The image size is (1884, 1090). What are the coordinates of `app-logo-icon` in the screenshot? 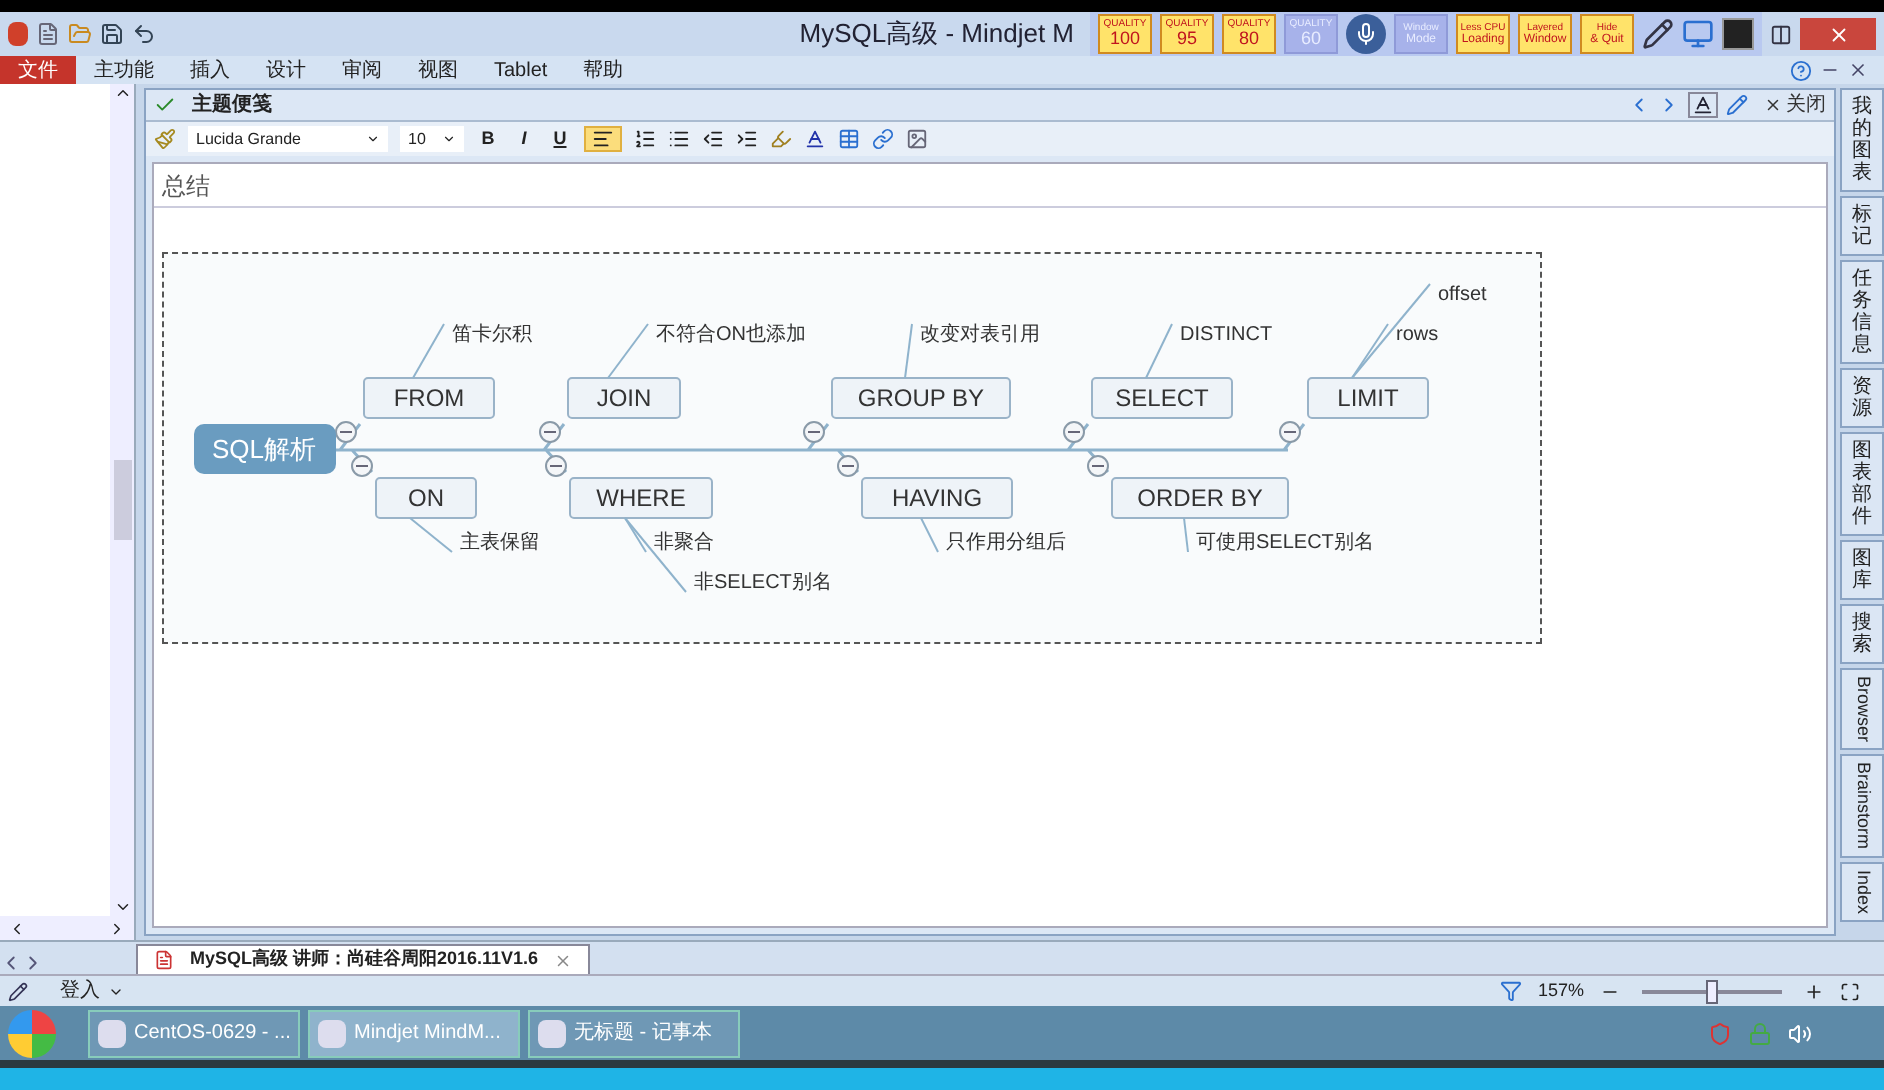 It's located at (18, 34).